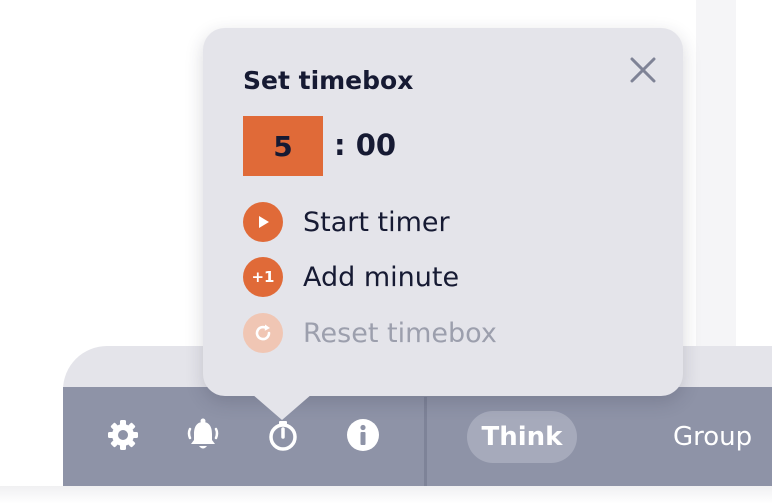  Describe the element at coordinates (363, 435) in the screenshot. I see `info-icon` at that location.